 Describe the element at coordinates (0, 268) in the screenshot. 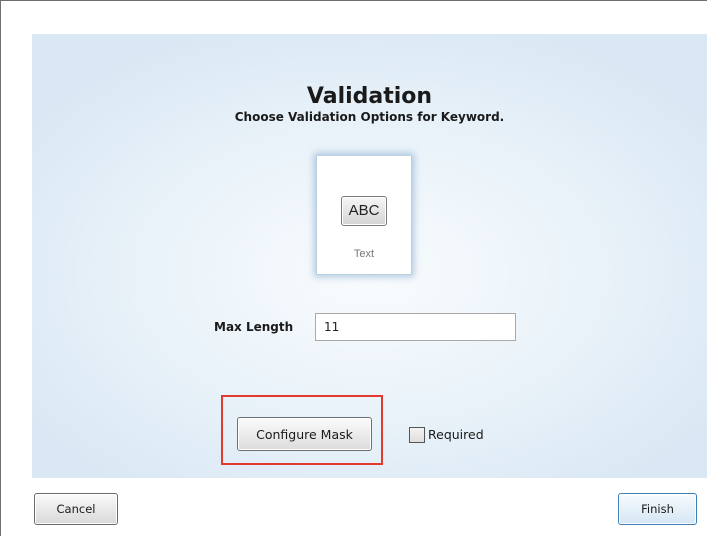

I see `window-border-left` at that location.